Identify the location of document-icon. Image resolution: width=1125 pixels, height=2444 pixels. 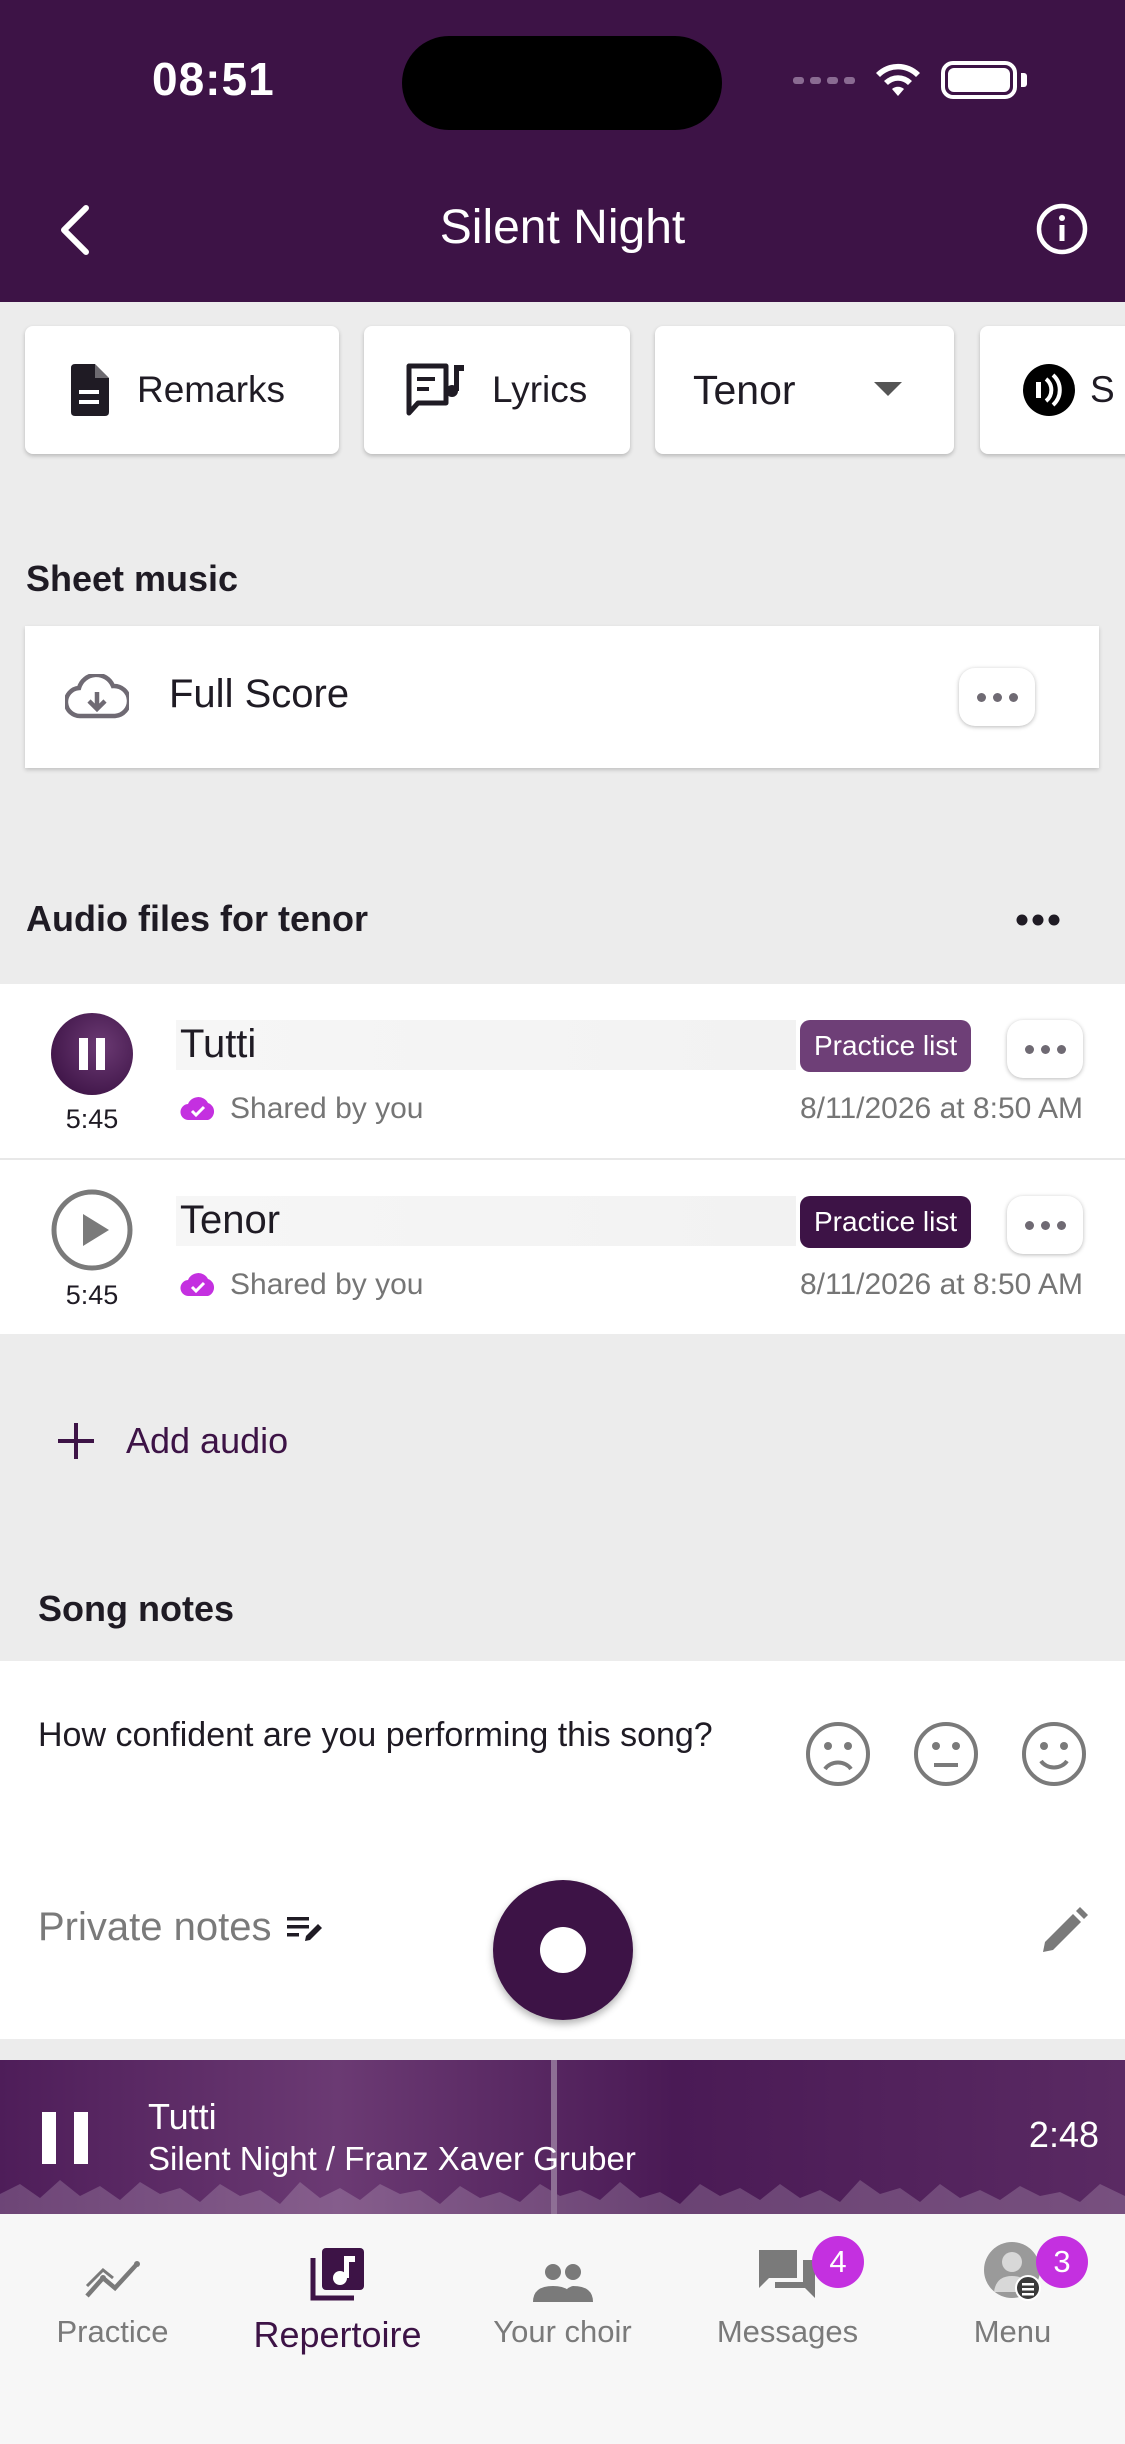
(90, 390).